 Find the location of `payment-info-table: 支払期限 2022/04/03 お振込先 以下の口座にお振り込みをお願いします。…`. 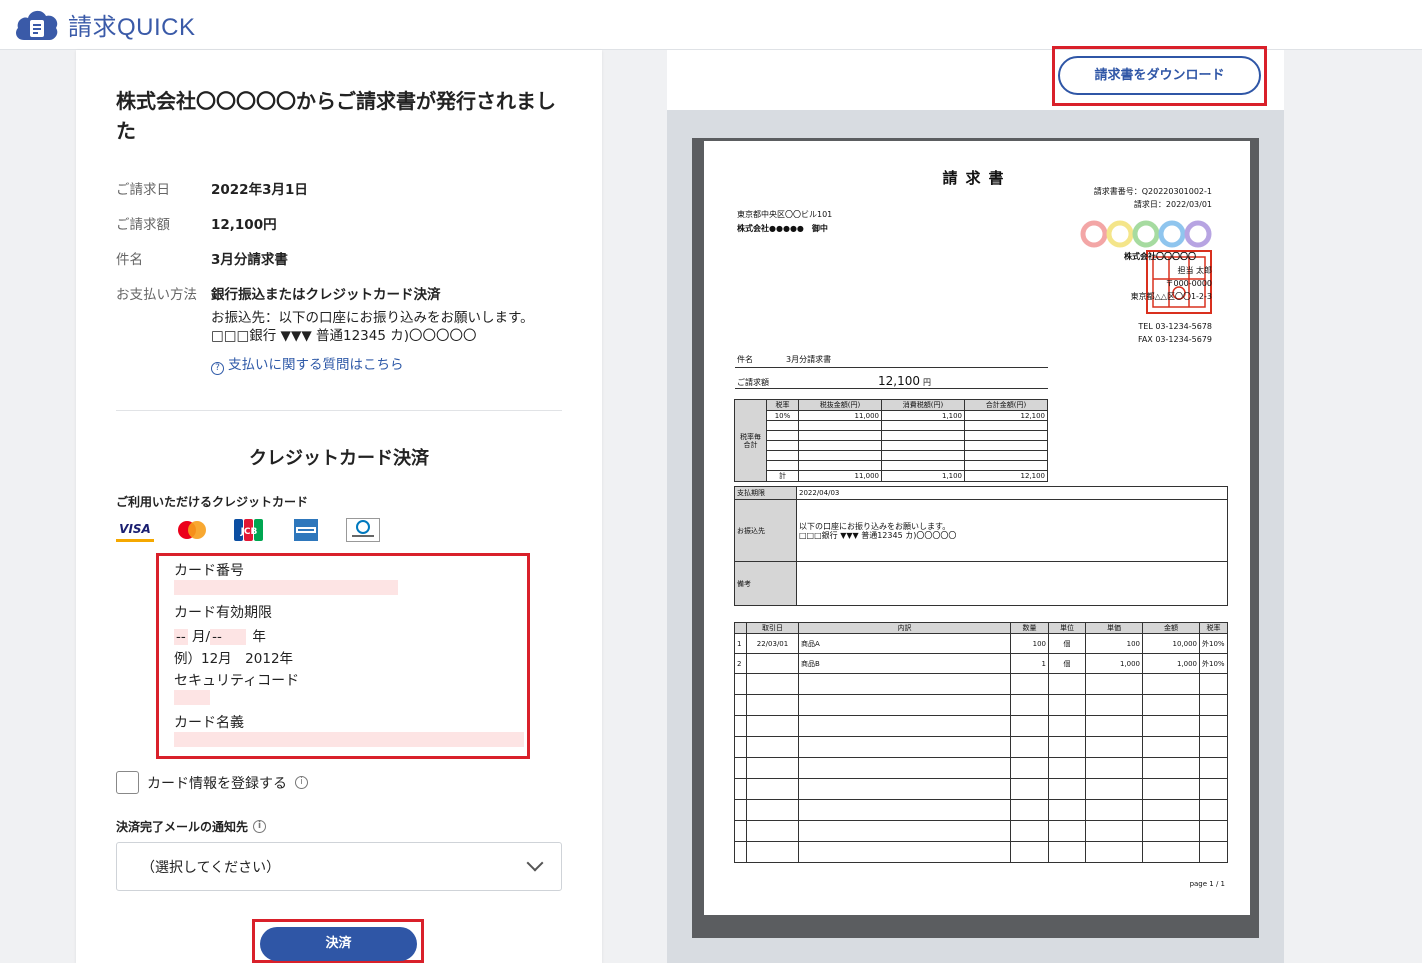

payment-info-table: 支払期限 2022/04/03 お振込先 以下の口座にお振り込みをお願いします。… is located at coordinates (981, 546).